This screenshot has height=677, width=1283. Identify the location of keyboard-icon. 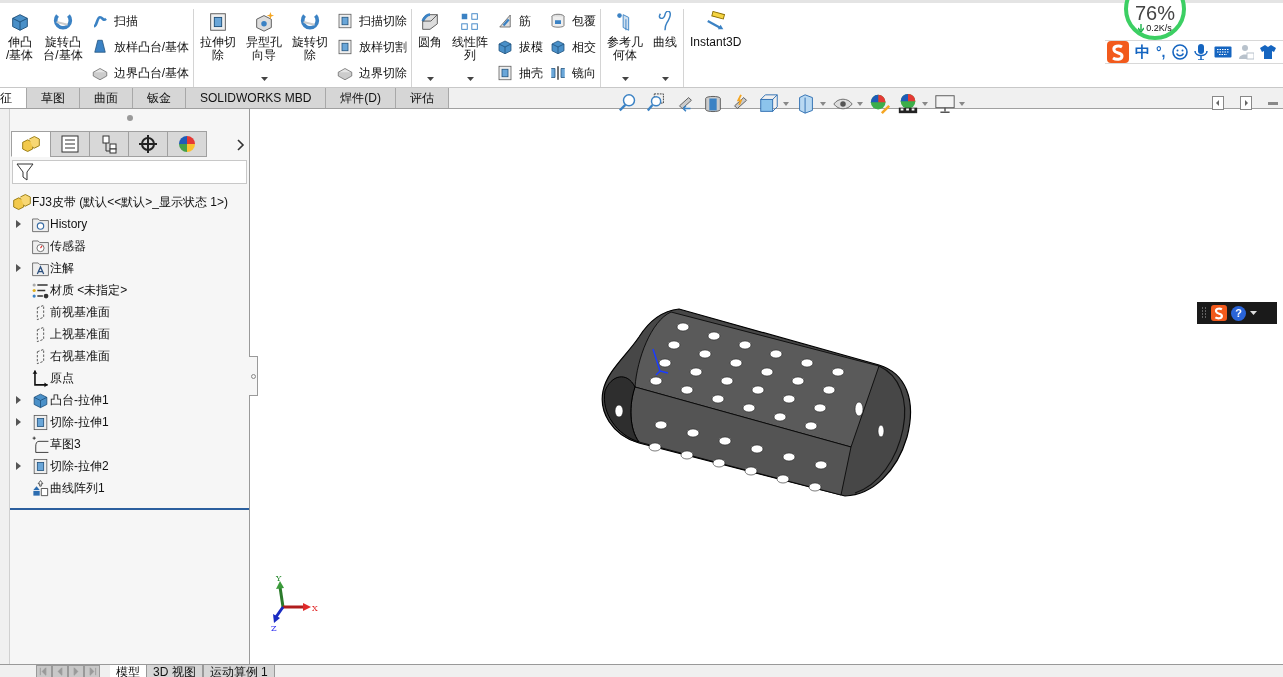
(1222, 52).